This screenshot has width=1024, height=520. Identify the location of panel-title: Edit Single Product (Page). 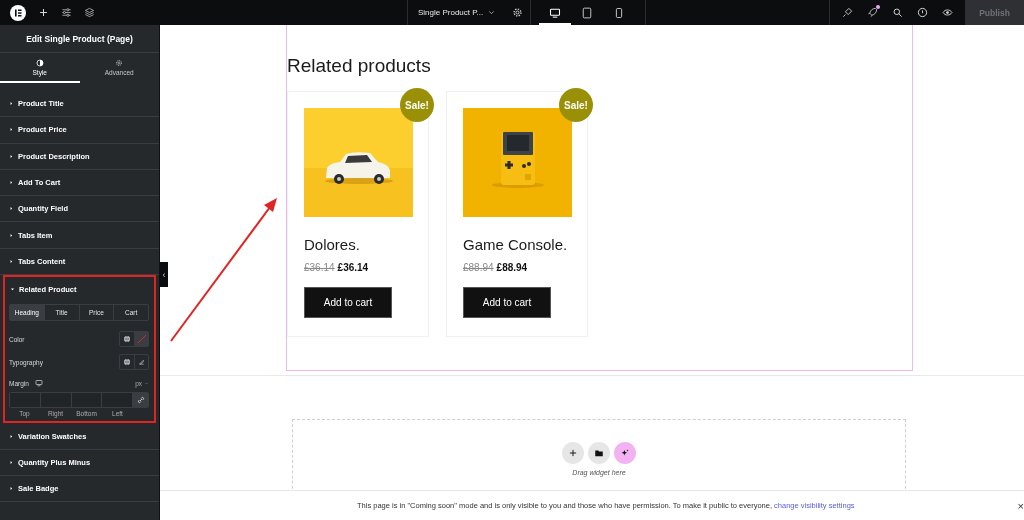
(79, 38).